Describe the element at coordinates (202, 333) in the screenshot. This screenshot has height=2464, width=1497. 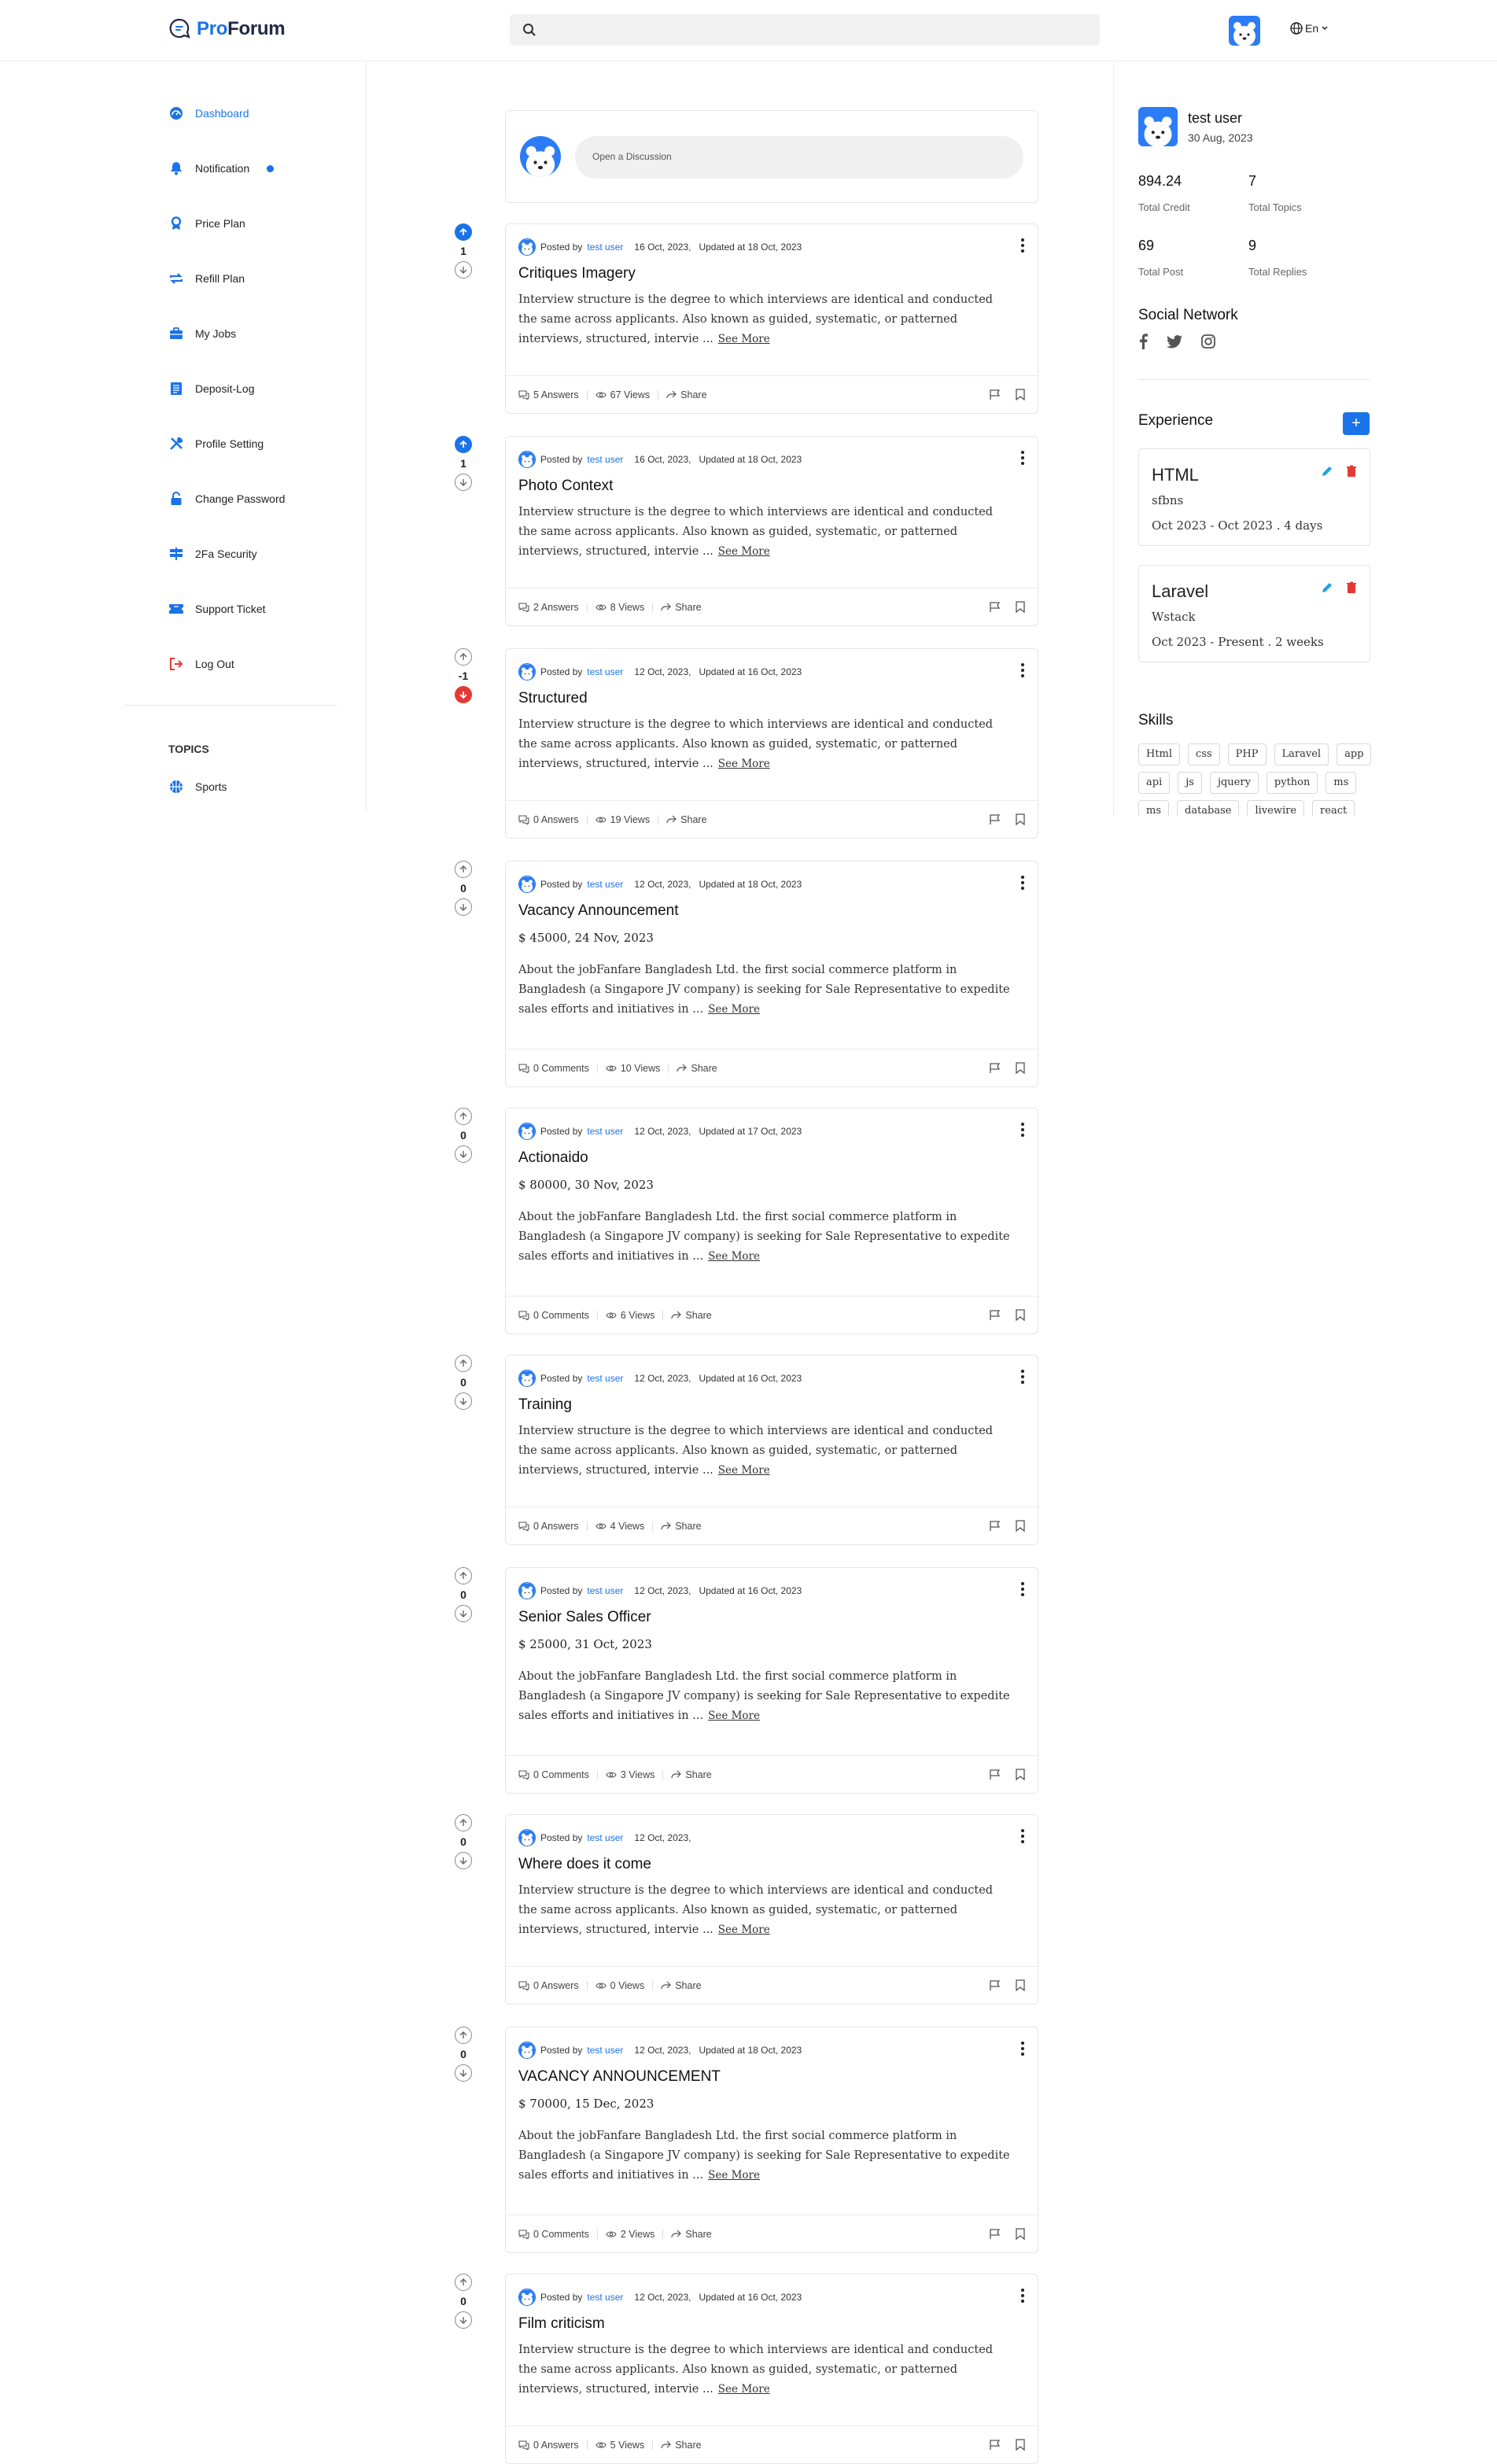
I see `sidebar-item-my-jobs: My Jobs` at that location.